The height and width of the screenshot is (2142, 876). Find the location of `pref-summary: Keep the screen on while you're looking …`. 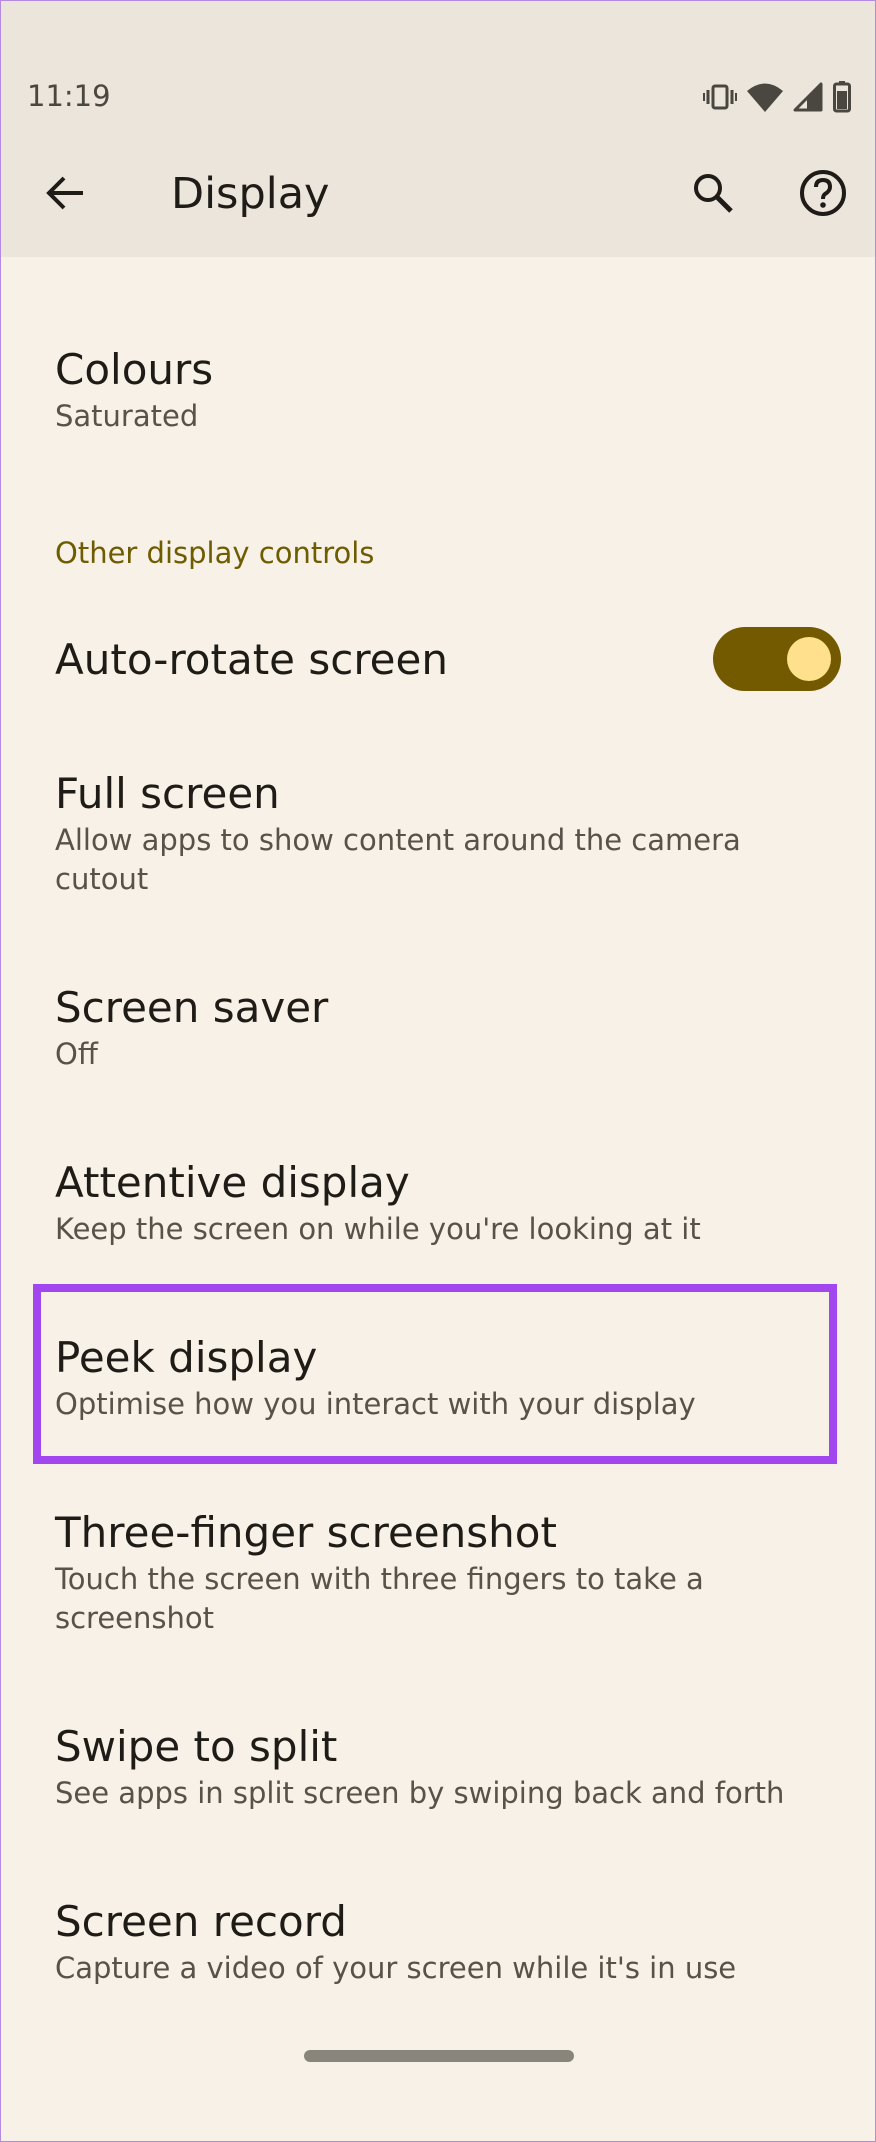

pref-summary: Keep the screen on while you're looking … is located at coordinates (378, 1229).